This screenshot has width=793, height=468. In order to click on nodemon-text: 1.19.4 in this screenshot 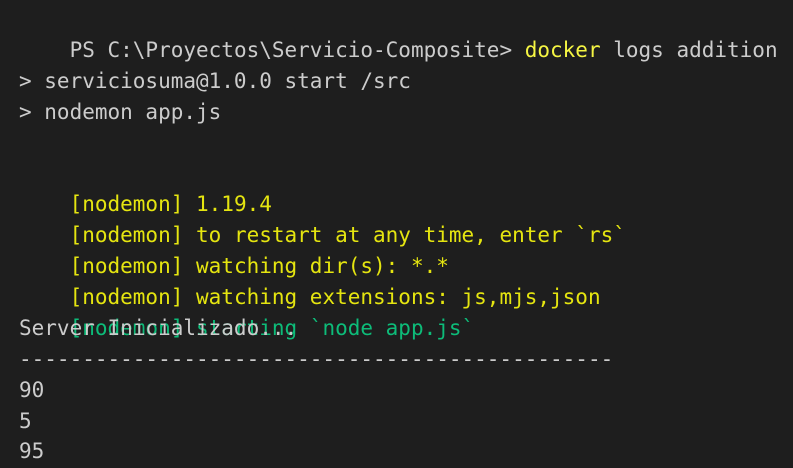, I will do `click(227, 204)`.